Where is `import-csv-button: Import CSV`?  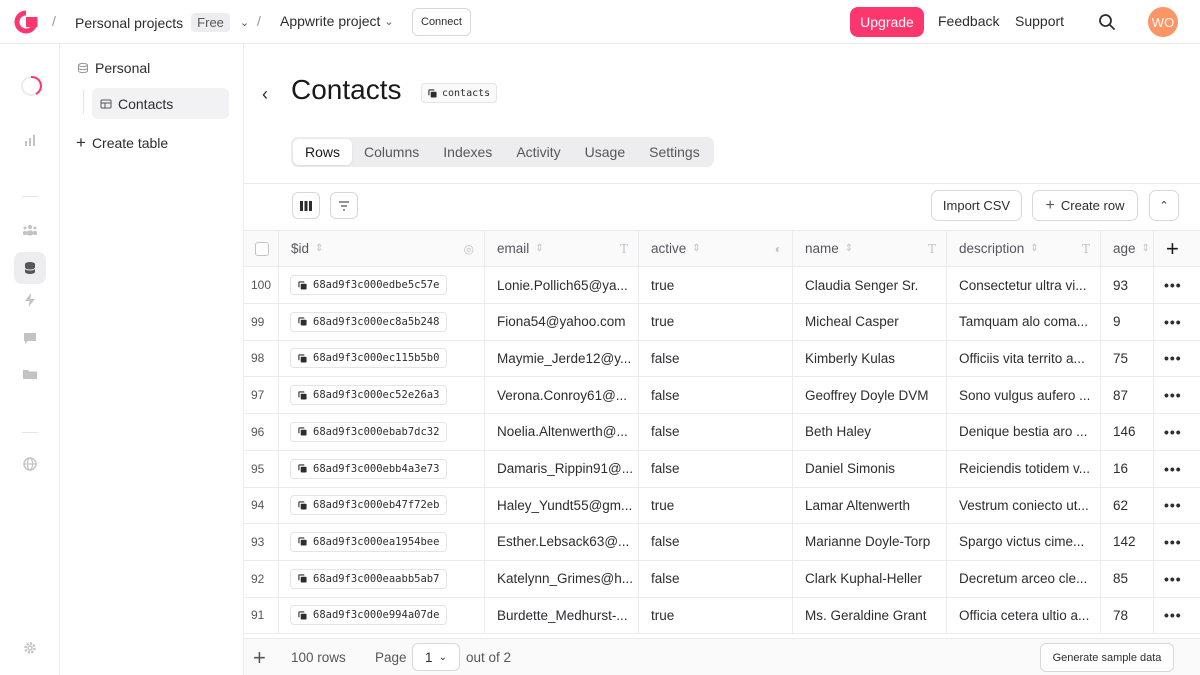
import-csv-button: Import CSV is located at coordinates (976, 205).